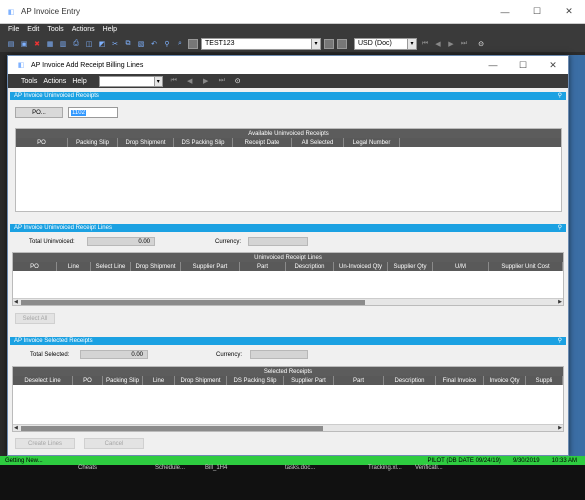  What do you see at coordinates (89, 44) in the screenshot?
I see `clear-icon: ◫` at bounding box center [89, 44].